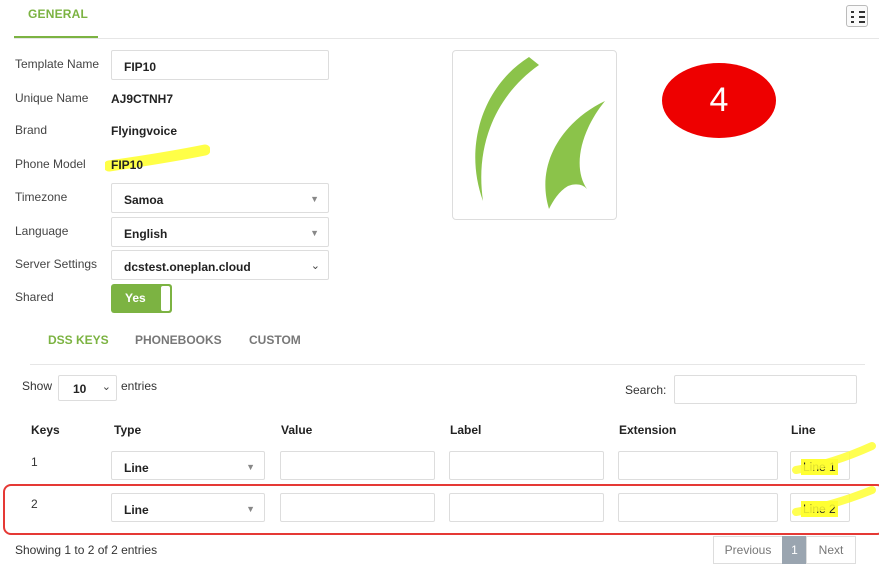  What do you see at coordinates (34, 297) in the screenshot?
I see `shared-label: Shared` at bounding box center [34, 297].